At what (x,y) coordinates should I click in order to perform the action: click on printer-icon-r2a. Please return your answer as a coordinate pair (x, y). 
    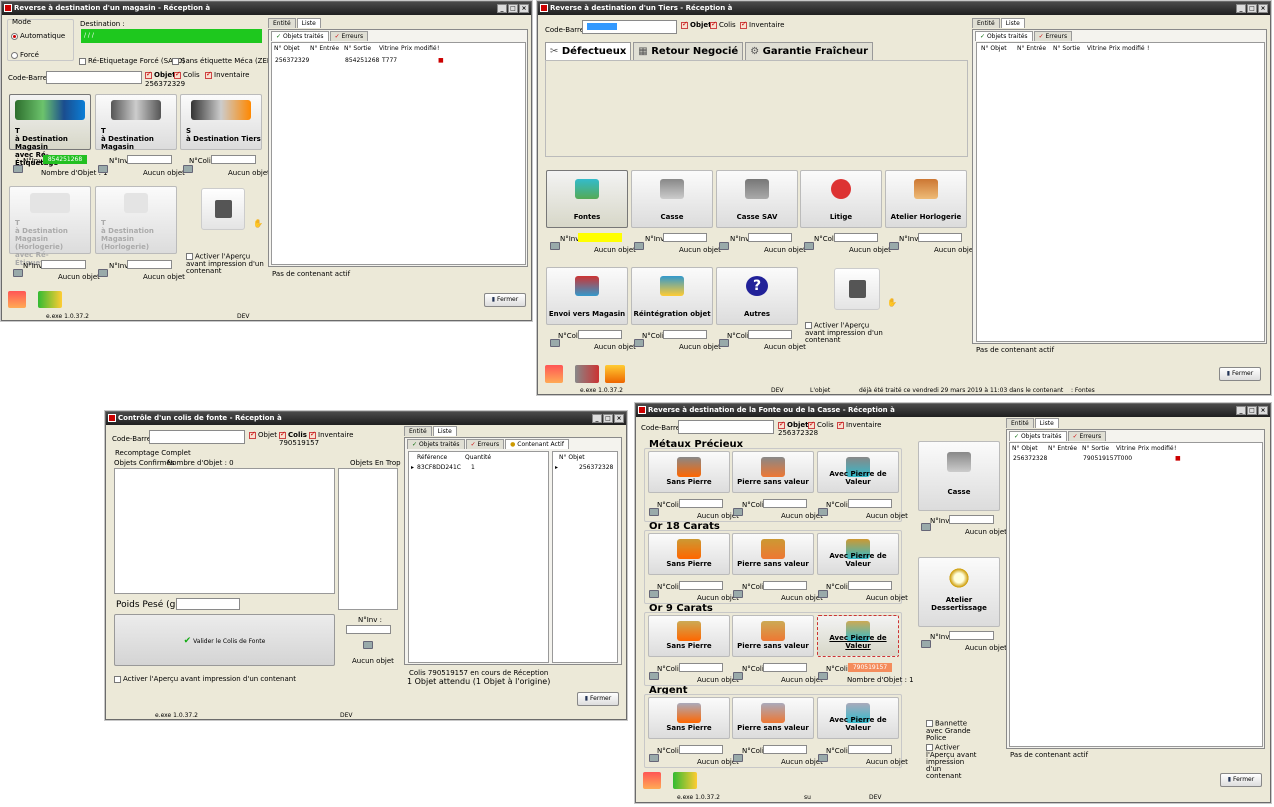
    Looking at the image, I should click on (654, 594).